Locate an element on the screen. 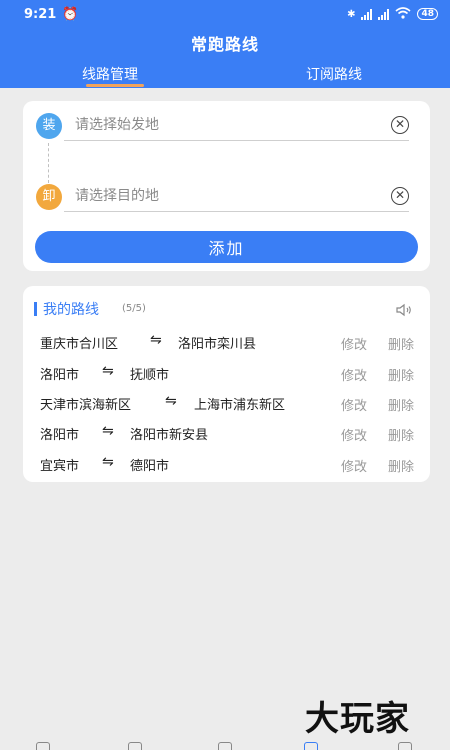 The image size is (450, 750). section-marker is located at coordinates (35, 309).